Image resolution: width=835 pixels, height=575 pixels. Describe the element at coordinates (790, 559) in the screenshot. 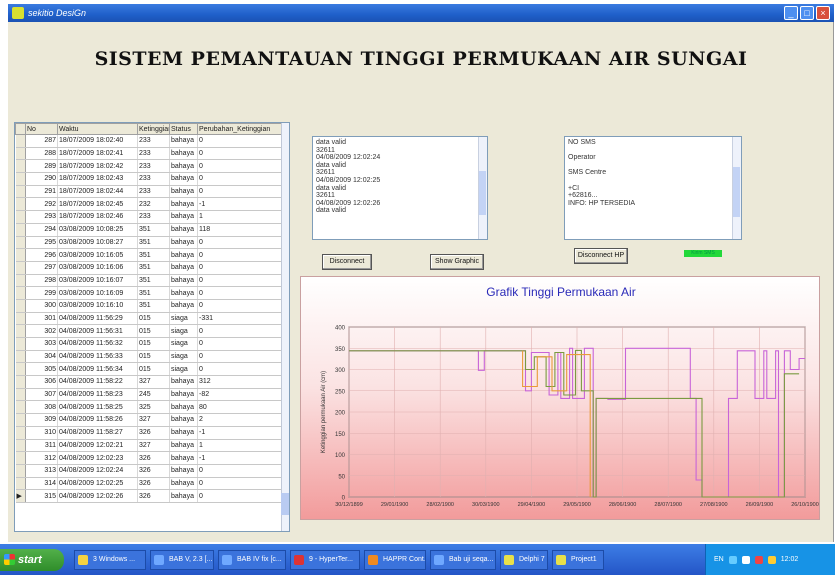

I see `tray-clock: 12:02` at that location.